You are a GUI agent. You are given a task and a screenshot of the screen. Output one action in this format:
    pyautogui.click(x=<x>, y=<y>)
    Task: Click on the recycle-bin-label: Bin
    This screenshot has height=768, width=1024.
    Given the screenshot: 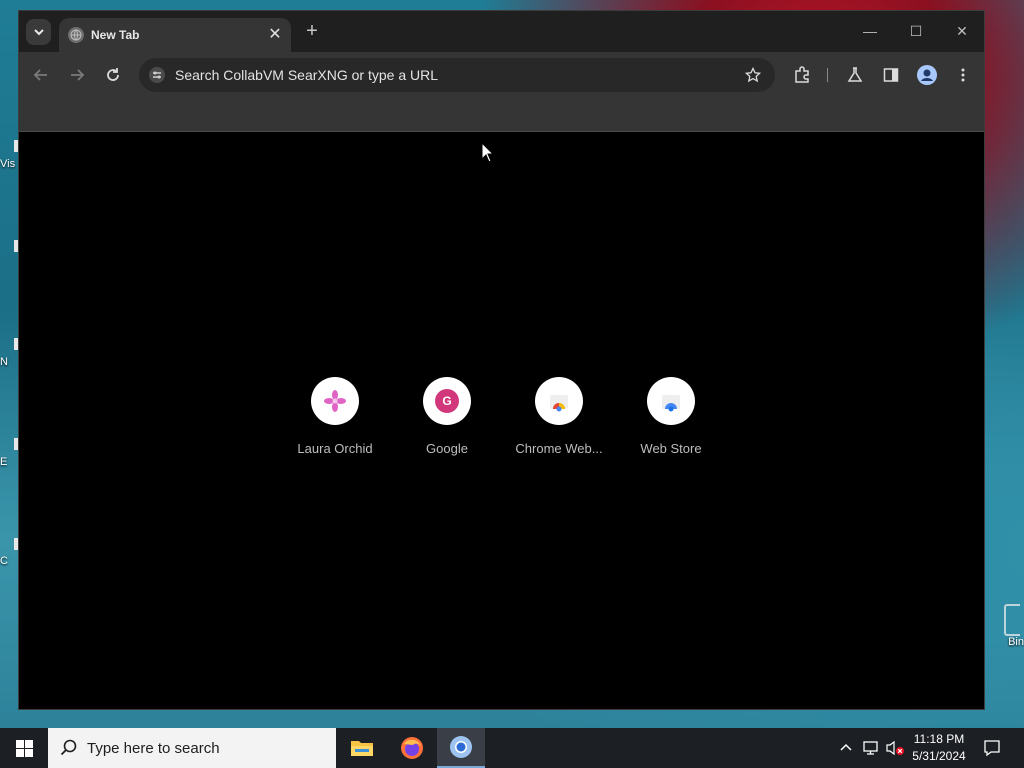 What is the action you would take?
    pyautogui.click(x=1016, y=642)
    